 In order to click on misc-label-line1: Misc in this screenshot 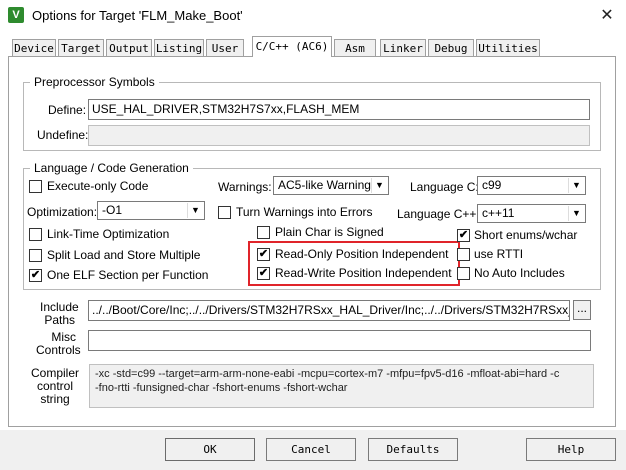, I will do `click(63, 337)`.